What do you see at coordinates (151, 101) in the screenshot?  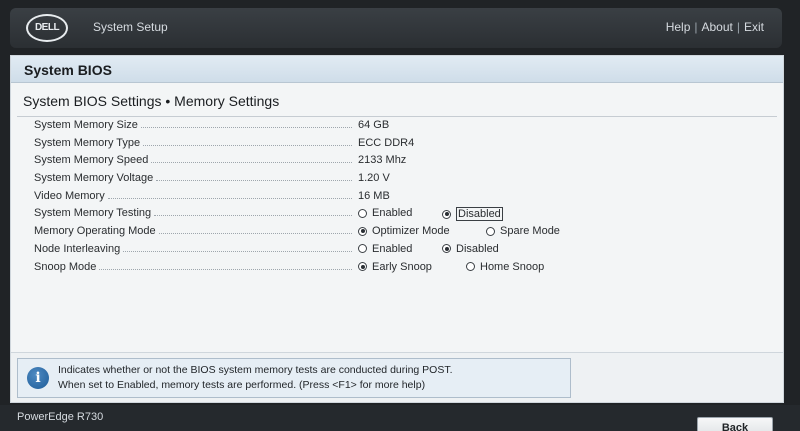 I see `page-heading: System BIOS Settings • Memory Settings` at bounding box center [151, 101].